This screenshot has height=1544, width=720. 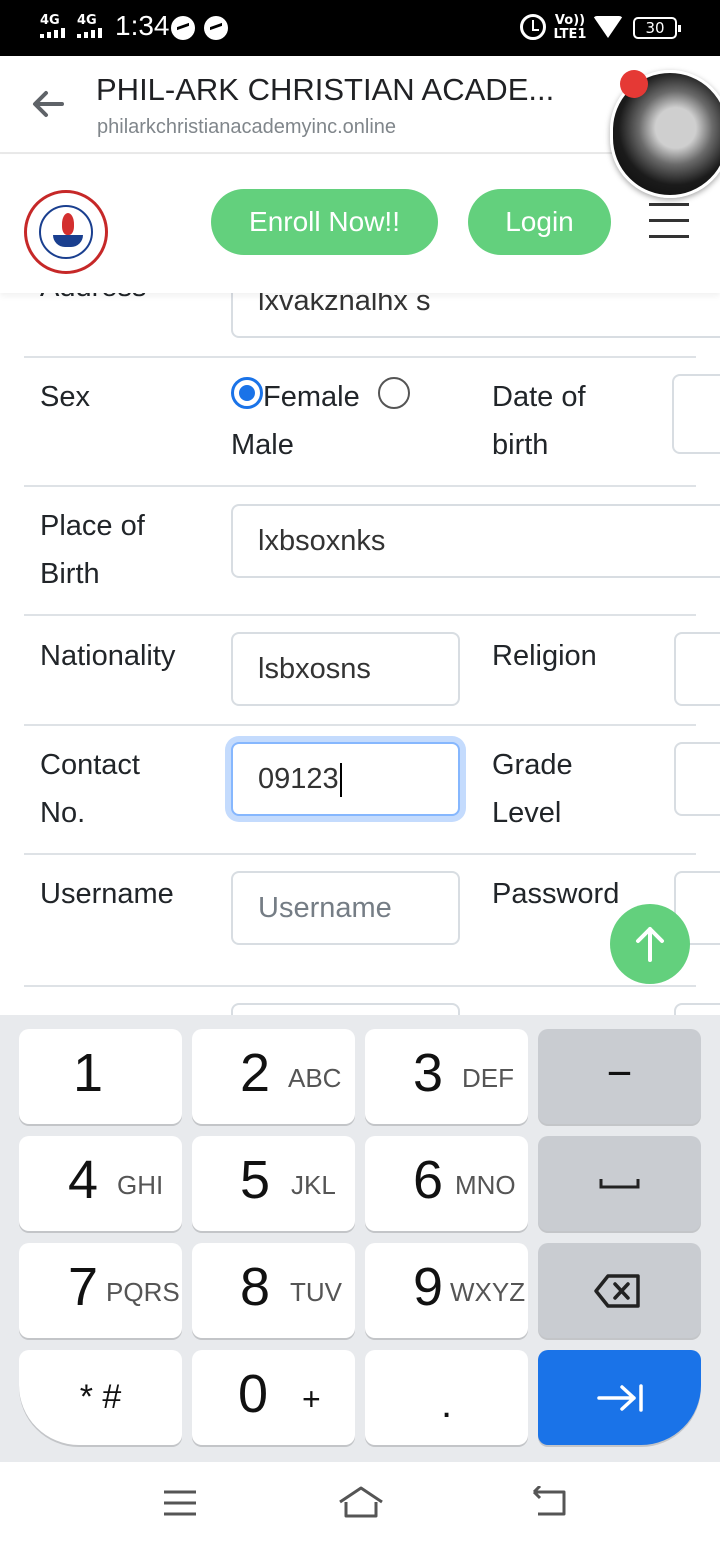 What do you see at coordinates (247, 127) in the screenshot?
I see `page-url: philarkchristianacademyinc.online` at bounding box center [247, 127].